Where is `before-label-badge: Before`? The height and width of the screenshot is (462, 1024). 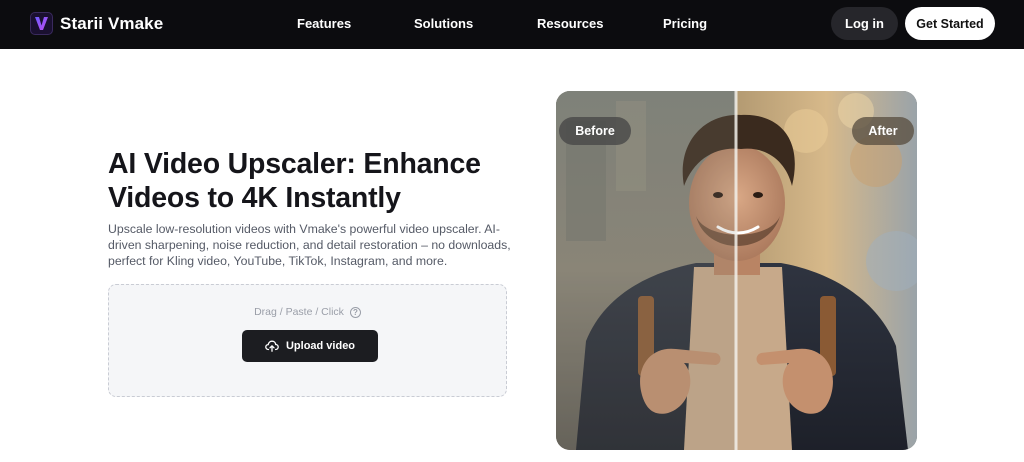 before-label-badge: Before is located at coordinates (595, 131).